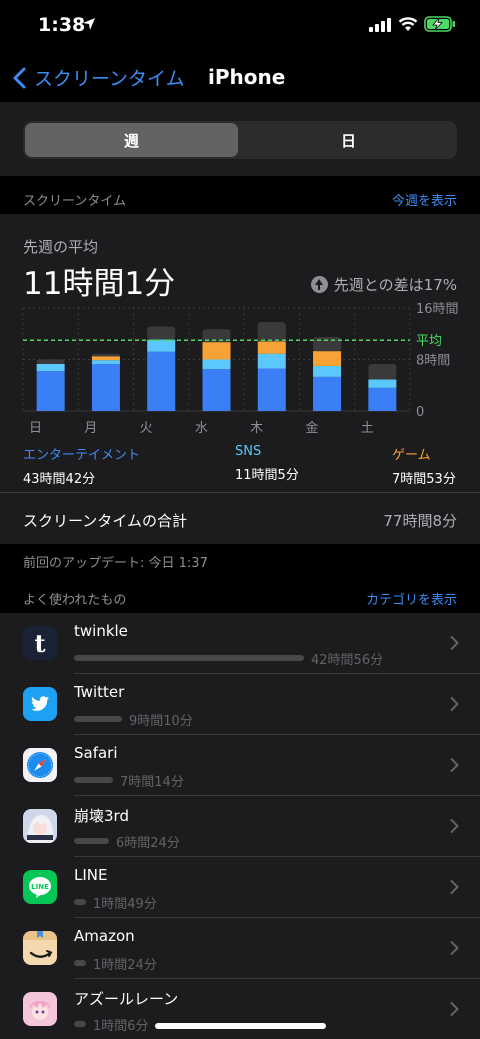 The image size is (480, 1039). What do you see at coordinates (40, 887) in the screenshot?
I see `line-icon: LINE` at bounding box center [40, 887].